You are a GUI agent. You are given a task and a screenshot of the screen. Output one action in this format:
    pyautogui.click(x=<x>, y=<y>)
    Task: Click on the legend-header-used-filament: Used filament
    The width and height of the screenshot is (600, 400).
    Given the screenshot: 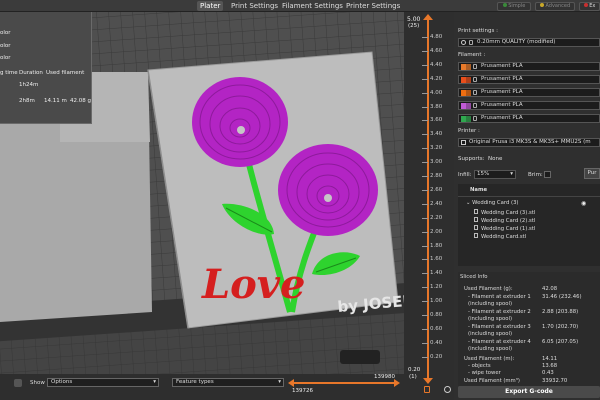 What is the action you would take?
    pyautogui.click(x=65, y=73)
    